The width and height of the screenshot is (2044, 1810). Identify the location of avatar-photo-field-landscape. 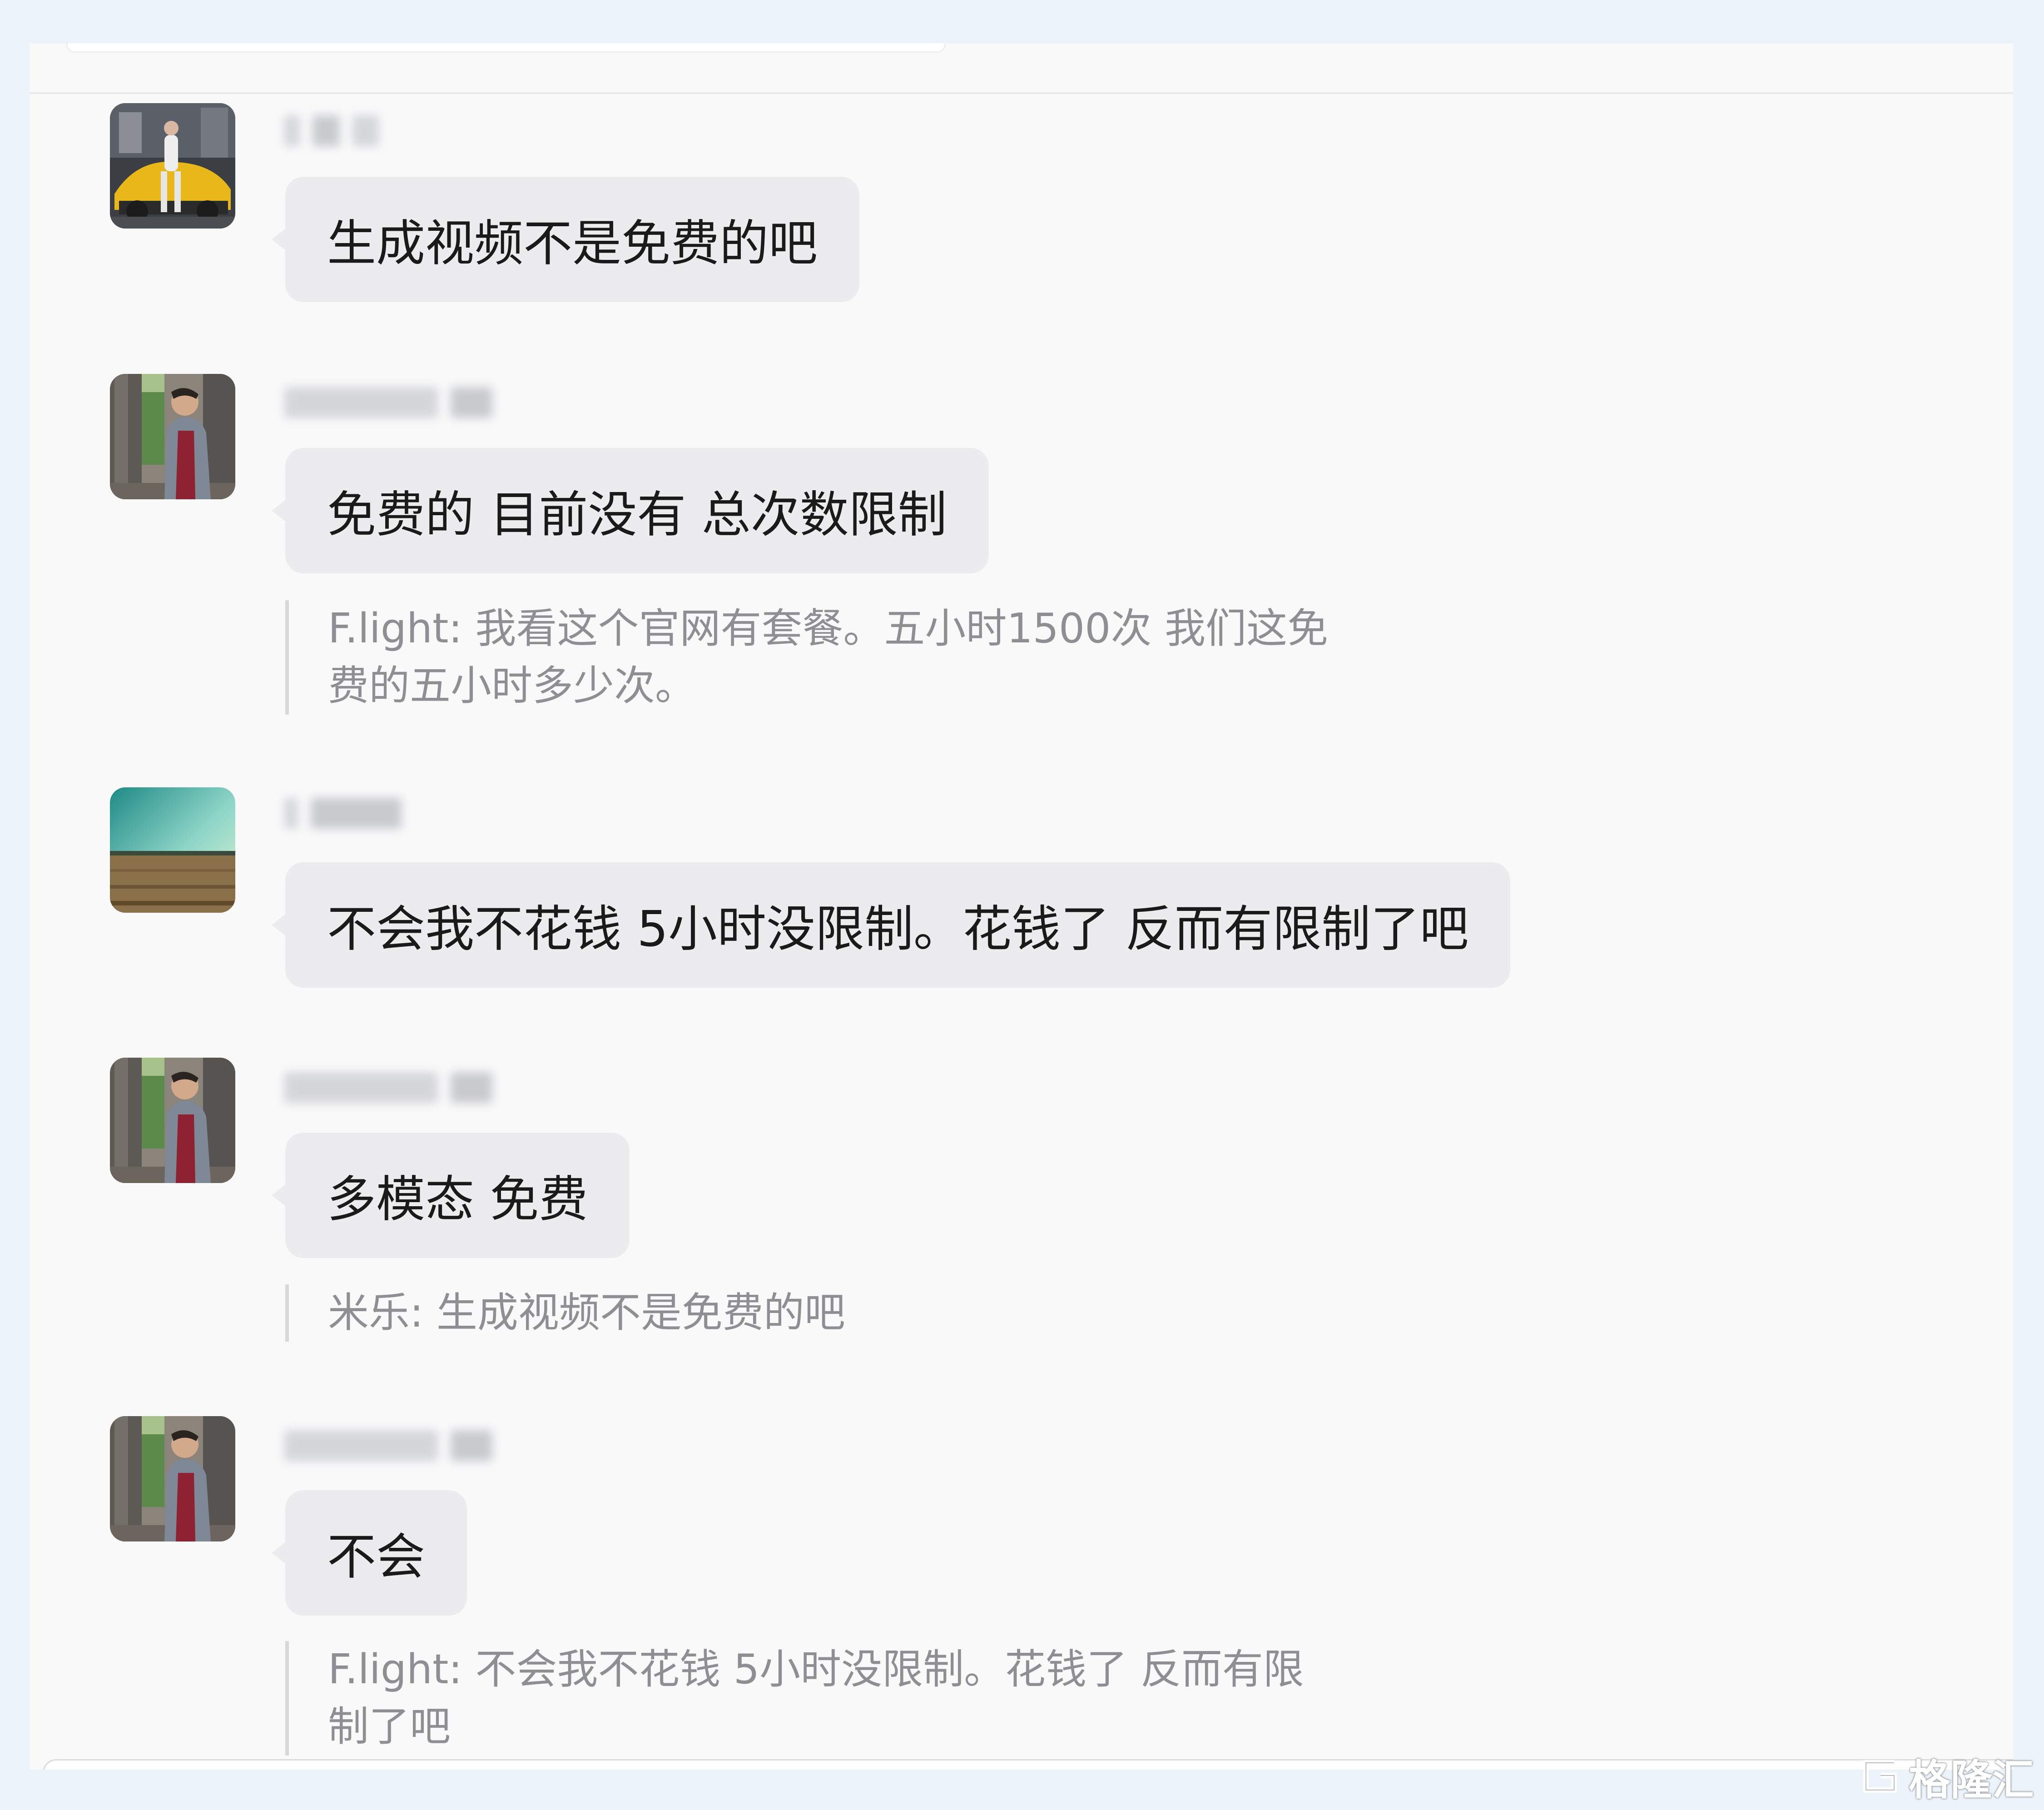
(172, 850).